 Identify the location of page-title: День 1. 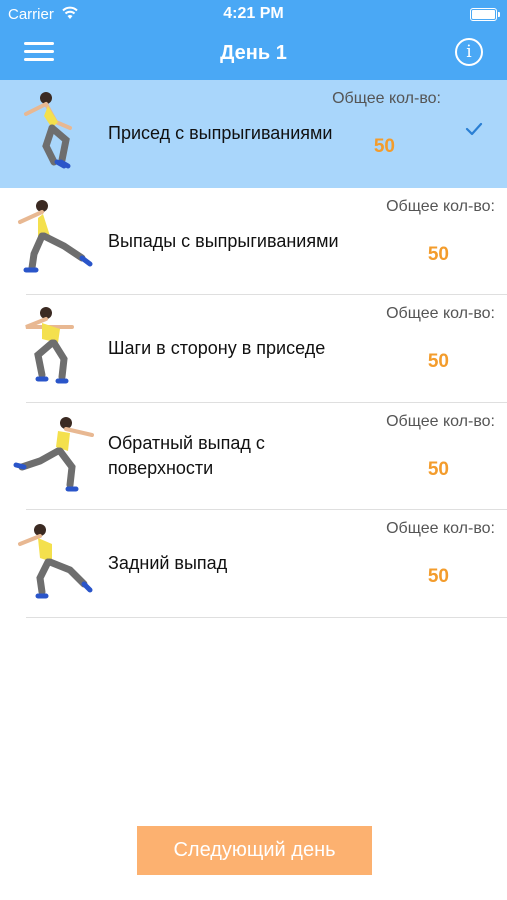
(253, 53).